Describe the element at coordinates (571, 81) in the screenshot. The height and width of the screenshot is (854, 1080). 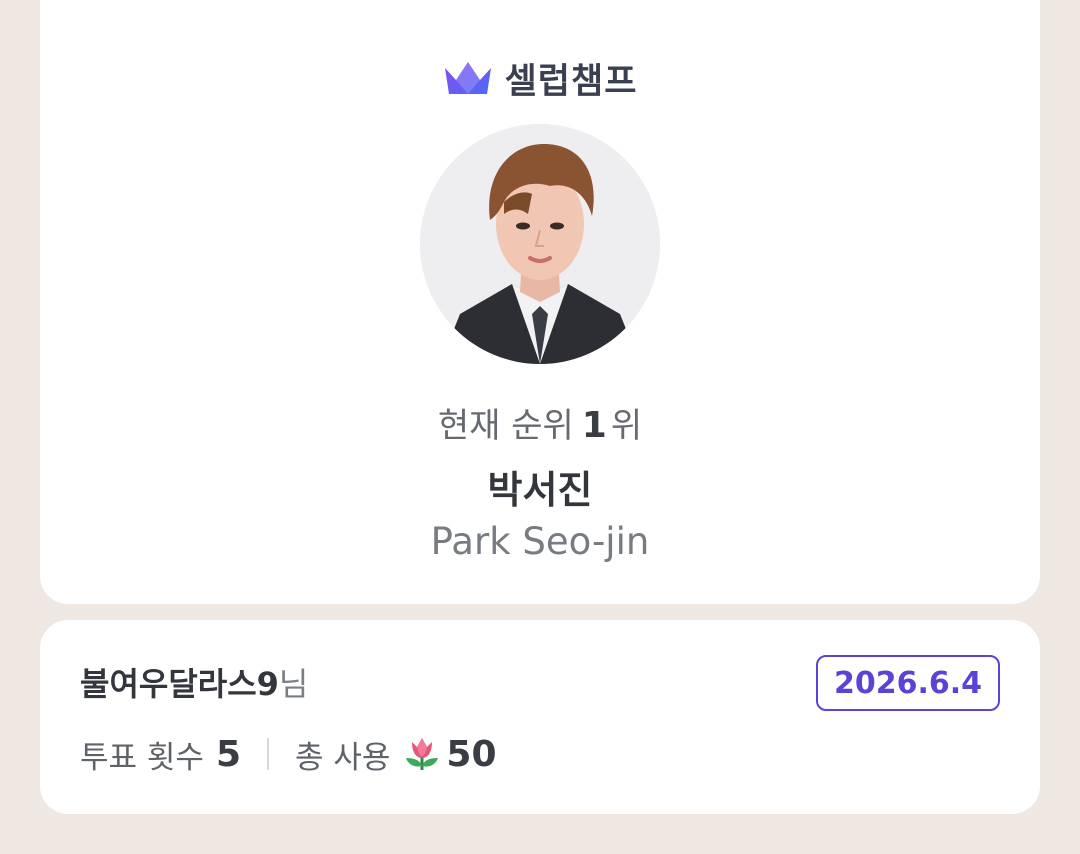
I see `brand-name: 셀럽챔프` at that location.